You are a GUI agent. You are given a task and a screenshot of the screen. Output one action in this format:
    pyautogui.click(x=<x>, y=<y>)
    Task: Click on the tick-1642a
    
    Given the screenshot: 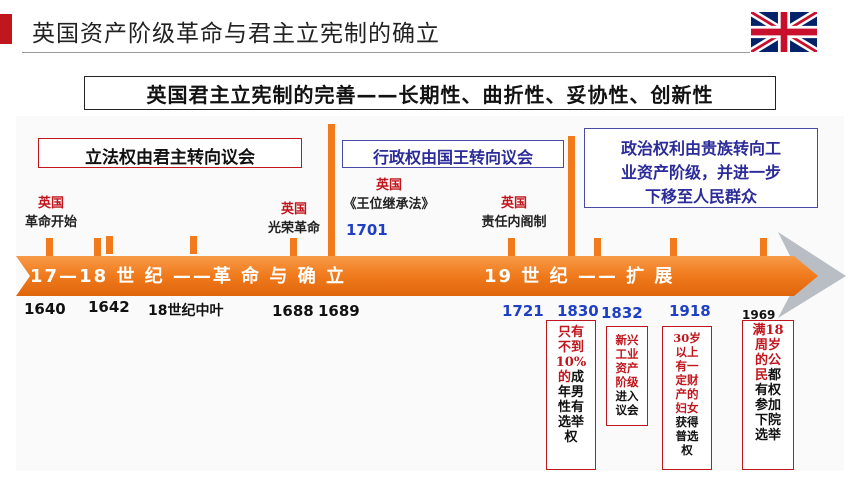 What is the action you would take?
    pyautogui.click(x=97, y=247)
    